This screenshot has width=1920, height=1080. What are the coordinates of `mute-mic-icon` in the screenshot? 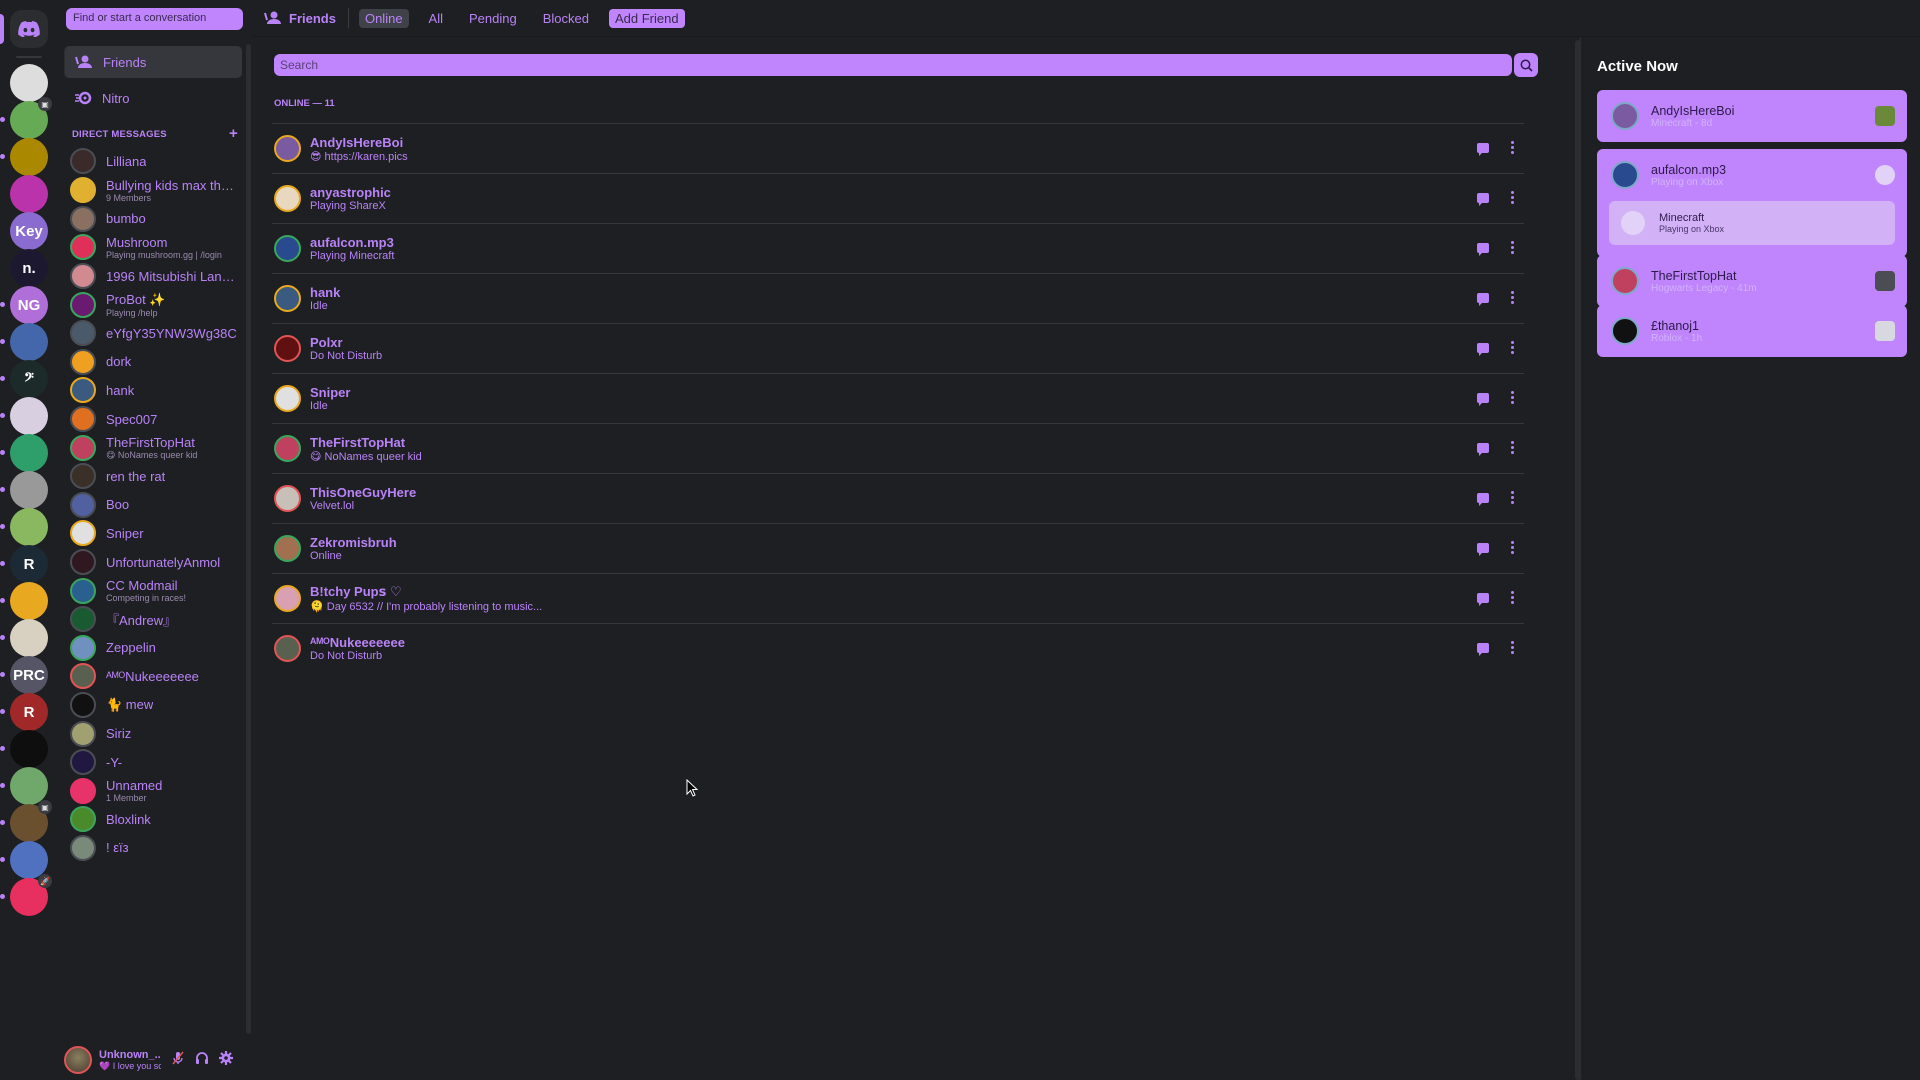 It's located at (178, 1060).